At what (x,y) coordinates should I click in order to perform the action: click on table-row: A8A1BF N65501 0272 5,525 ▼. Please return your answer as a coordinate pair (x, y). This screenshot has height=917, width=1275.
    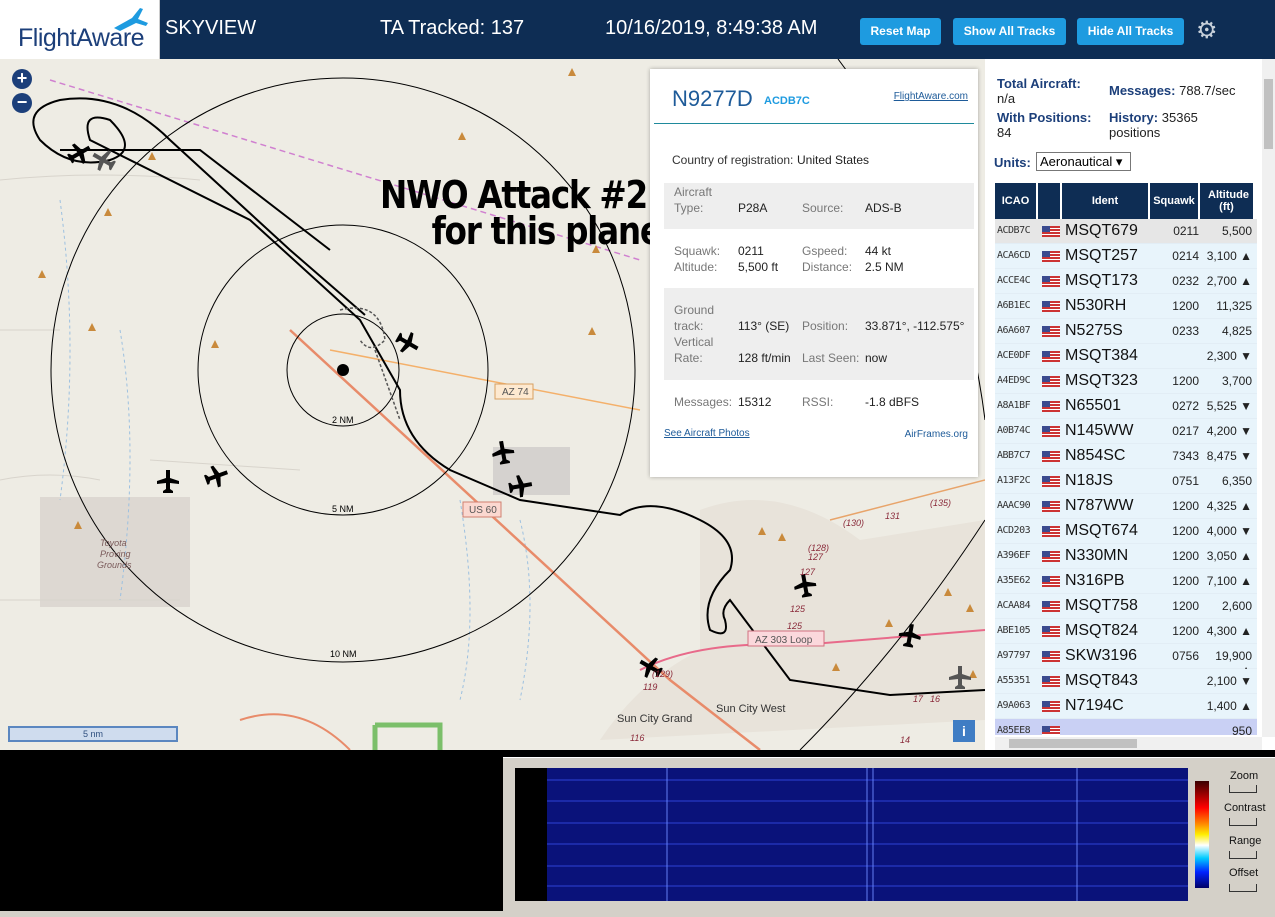
    Looking at the image, I should click on (1126, 406).